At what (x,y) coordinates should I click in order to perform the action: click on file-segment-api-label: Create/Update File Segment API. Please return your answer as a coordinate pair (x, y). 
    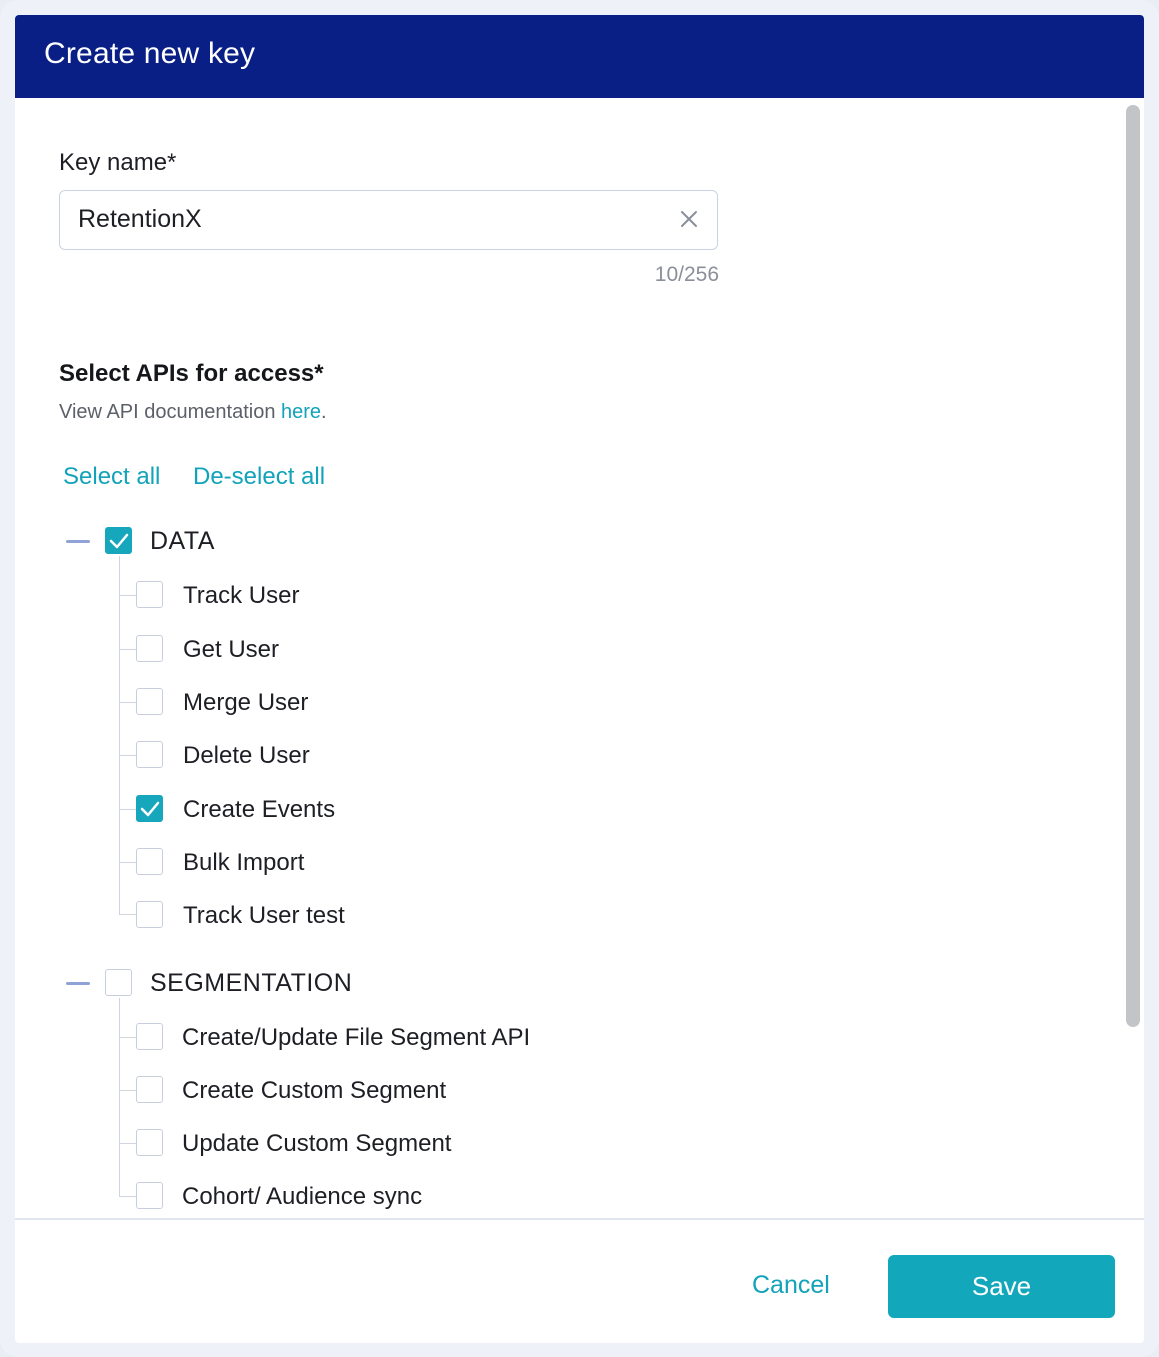
    Looking at the image, I should click on (356, 1037).